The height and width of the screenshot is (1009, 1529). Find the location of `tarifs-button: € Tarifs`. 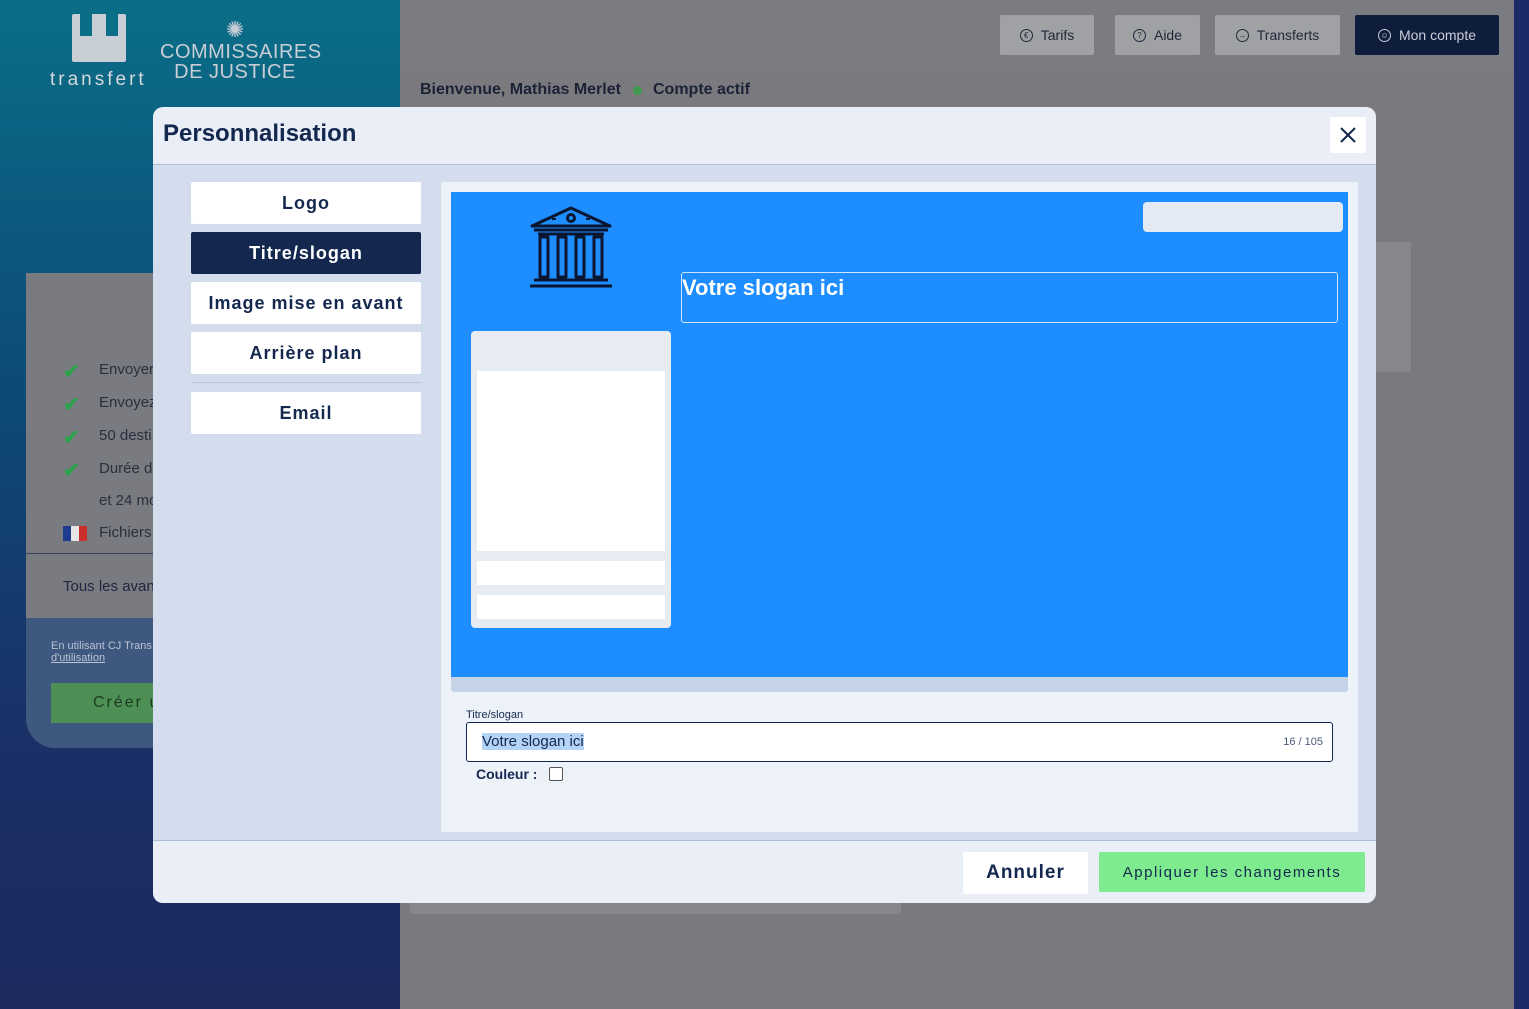

tarifs-button: € Tarifs is located at coordinates (1047, 35).